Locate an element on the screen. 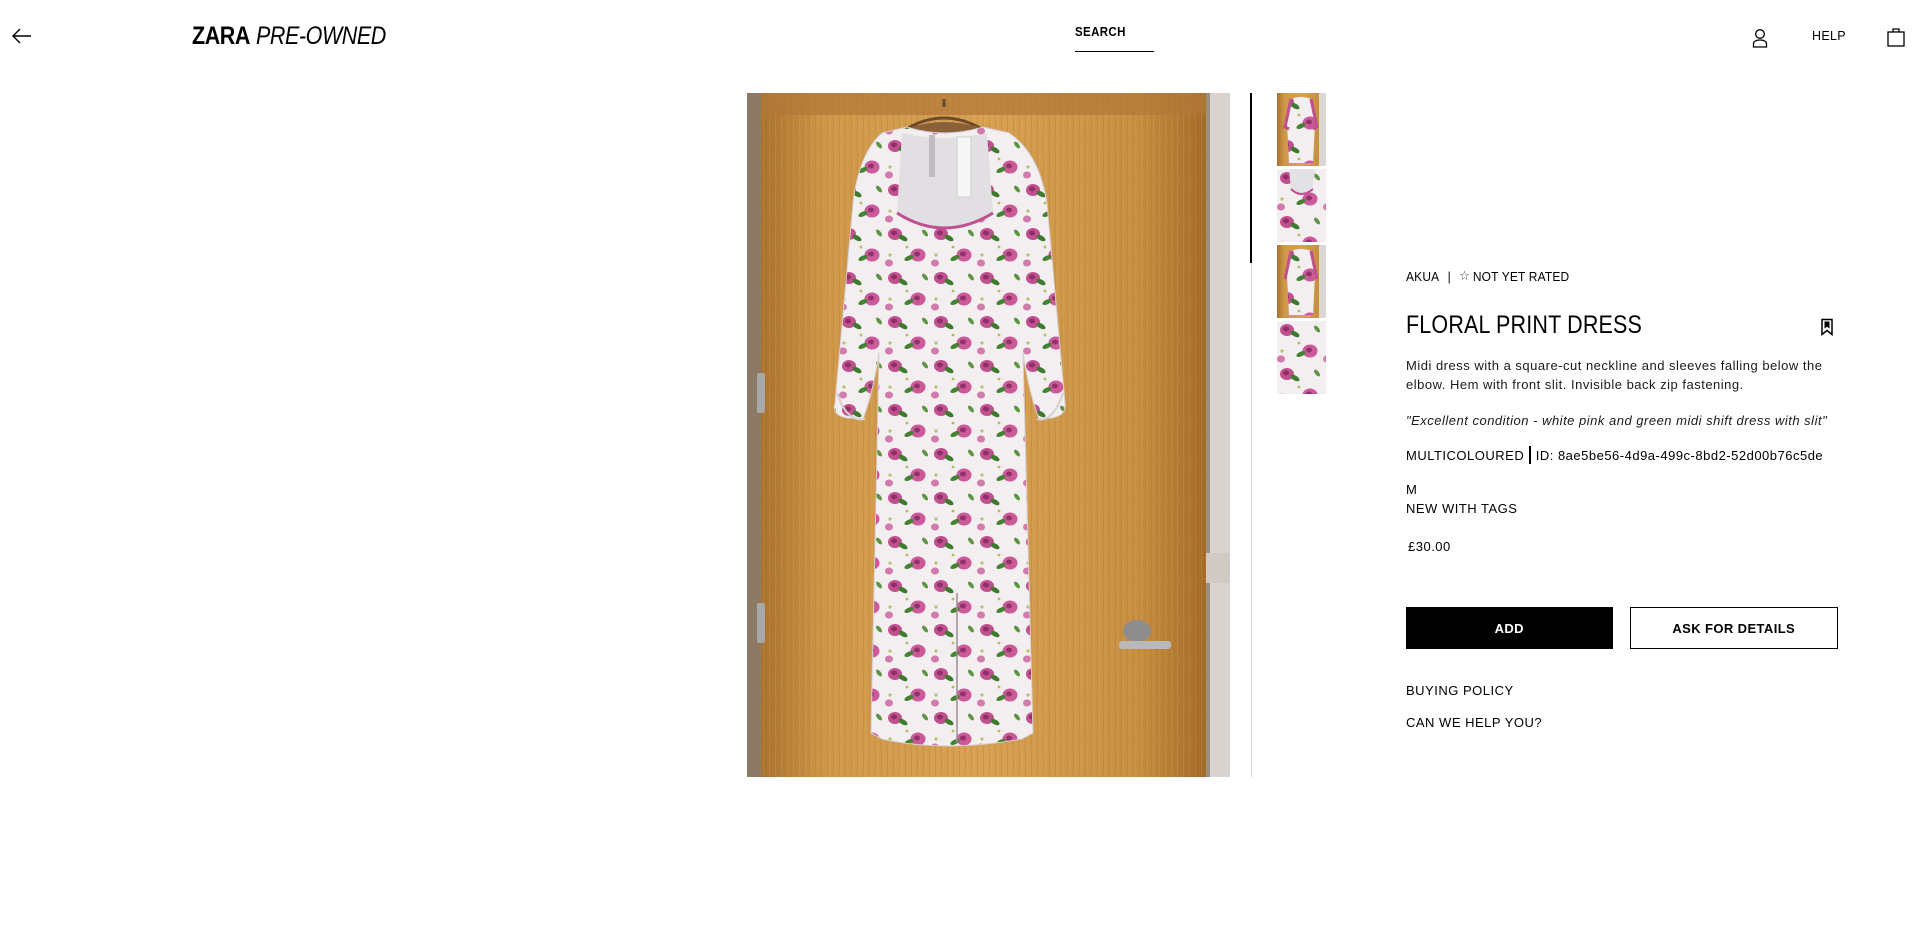 This screenshot has width=1920, height=932. product-colour: MULTICOLOURED is located at coordinates (1465, 455).